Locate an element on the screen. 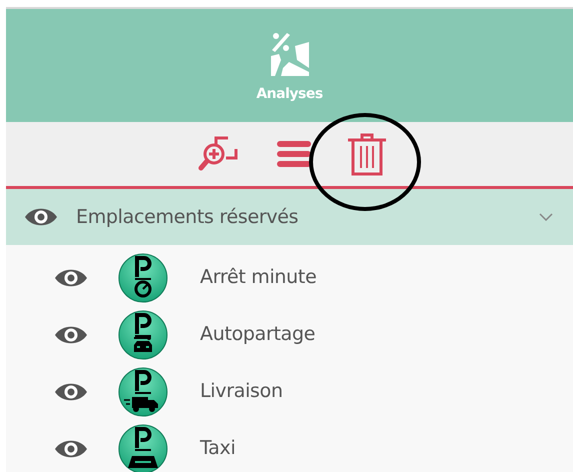 Image resolution: width=573 pixels, height=472 pixels. parking-taxi-icon is located at coordinates (143, 448).